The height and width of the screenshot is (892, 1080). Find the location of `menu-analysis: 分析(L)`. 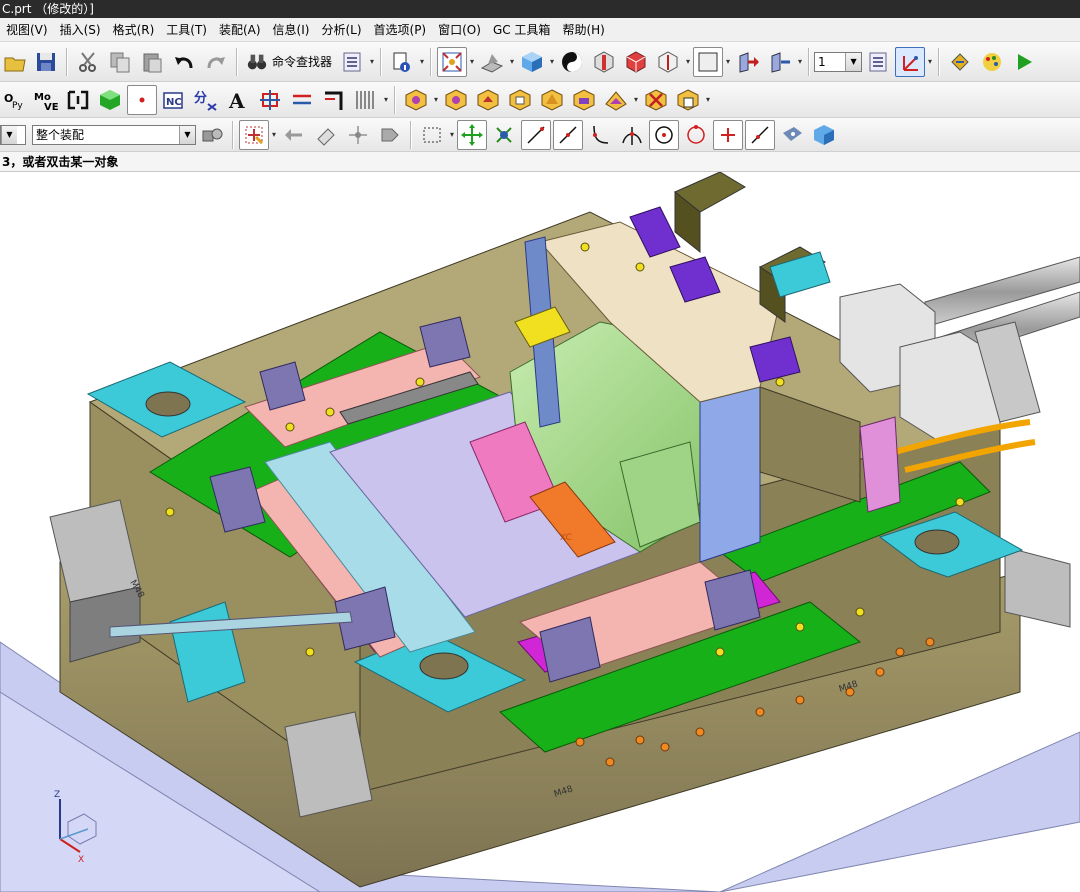

menu-analysis: 分析(L) is located at coordinates (341, 30).